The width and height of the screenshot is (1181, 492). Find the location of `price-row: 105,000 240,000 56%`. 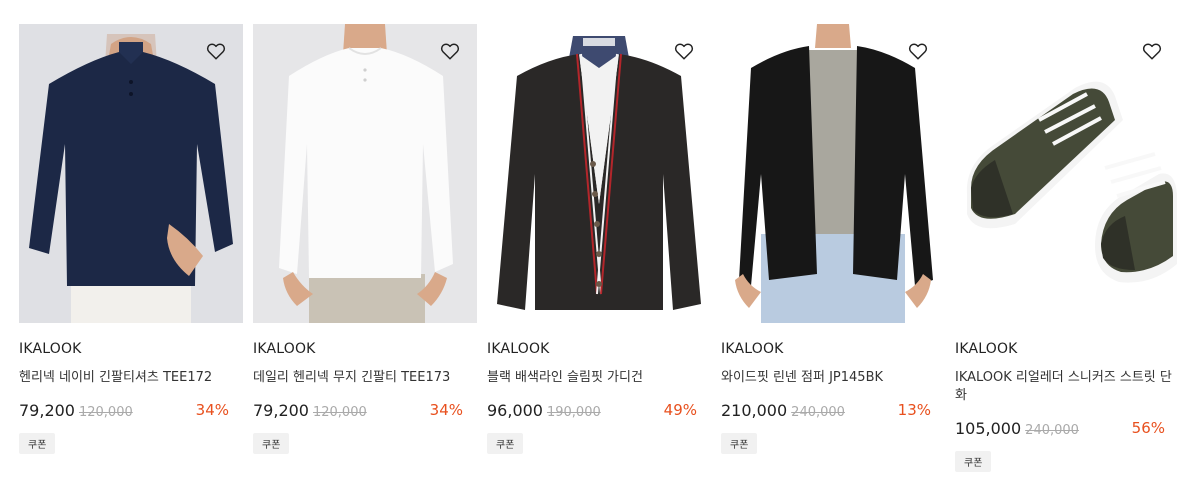

price-row: 105,000 240,000 56% is located at coordinates (1067, 430).